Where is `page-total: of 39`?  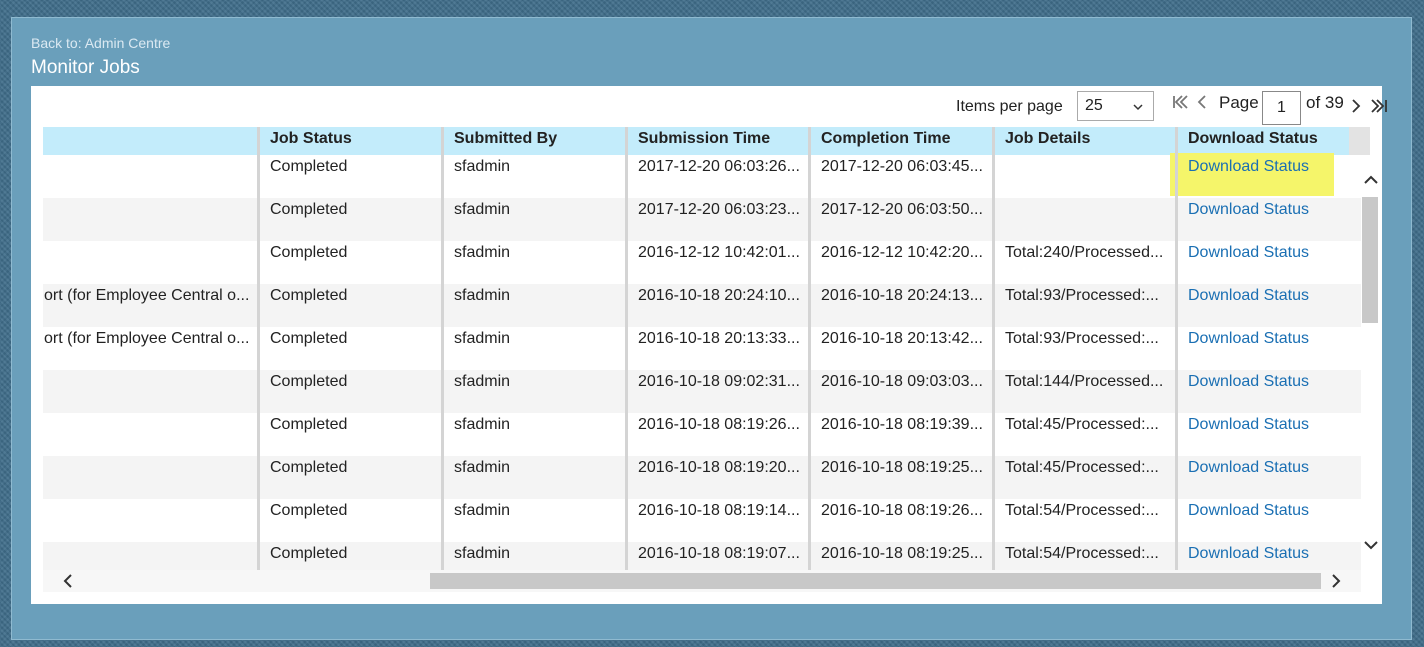 page-total: of 39 is located at coordinates (1325, 102).